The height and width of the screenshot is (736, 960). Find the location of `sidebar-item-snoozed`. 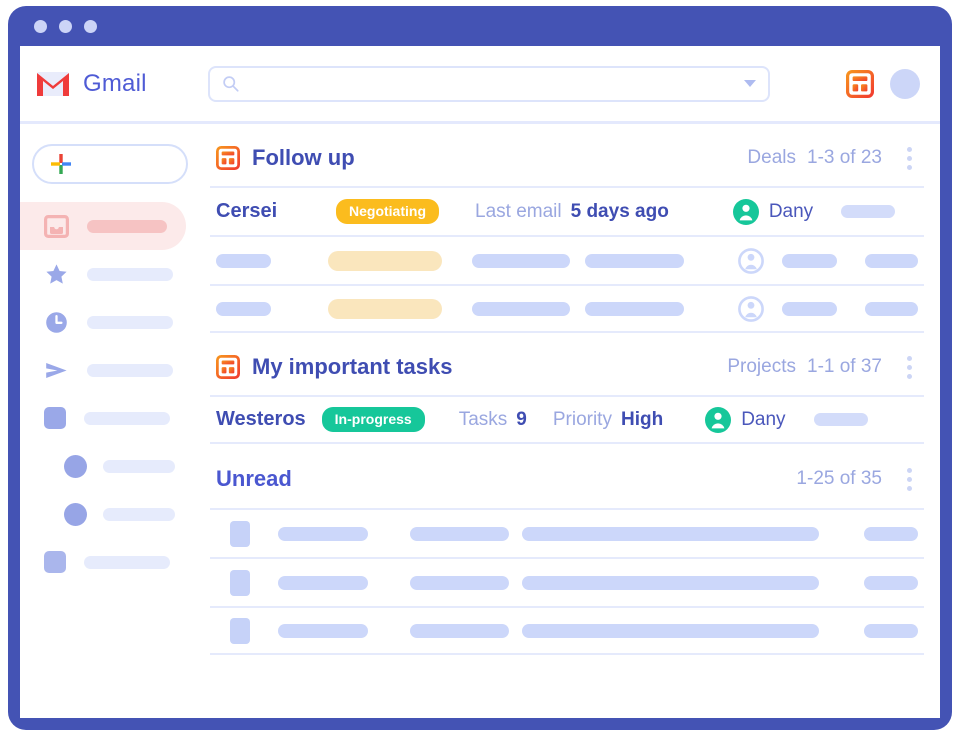

sidebar-item-snoozed is located at coordinates (103, 322).